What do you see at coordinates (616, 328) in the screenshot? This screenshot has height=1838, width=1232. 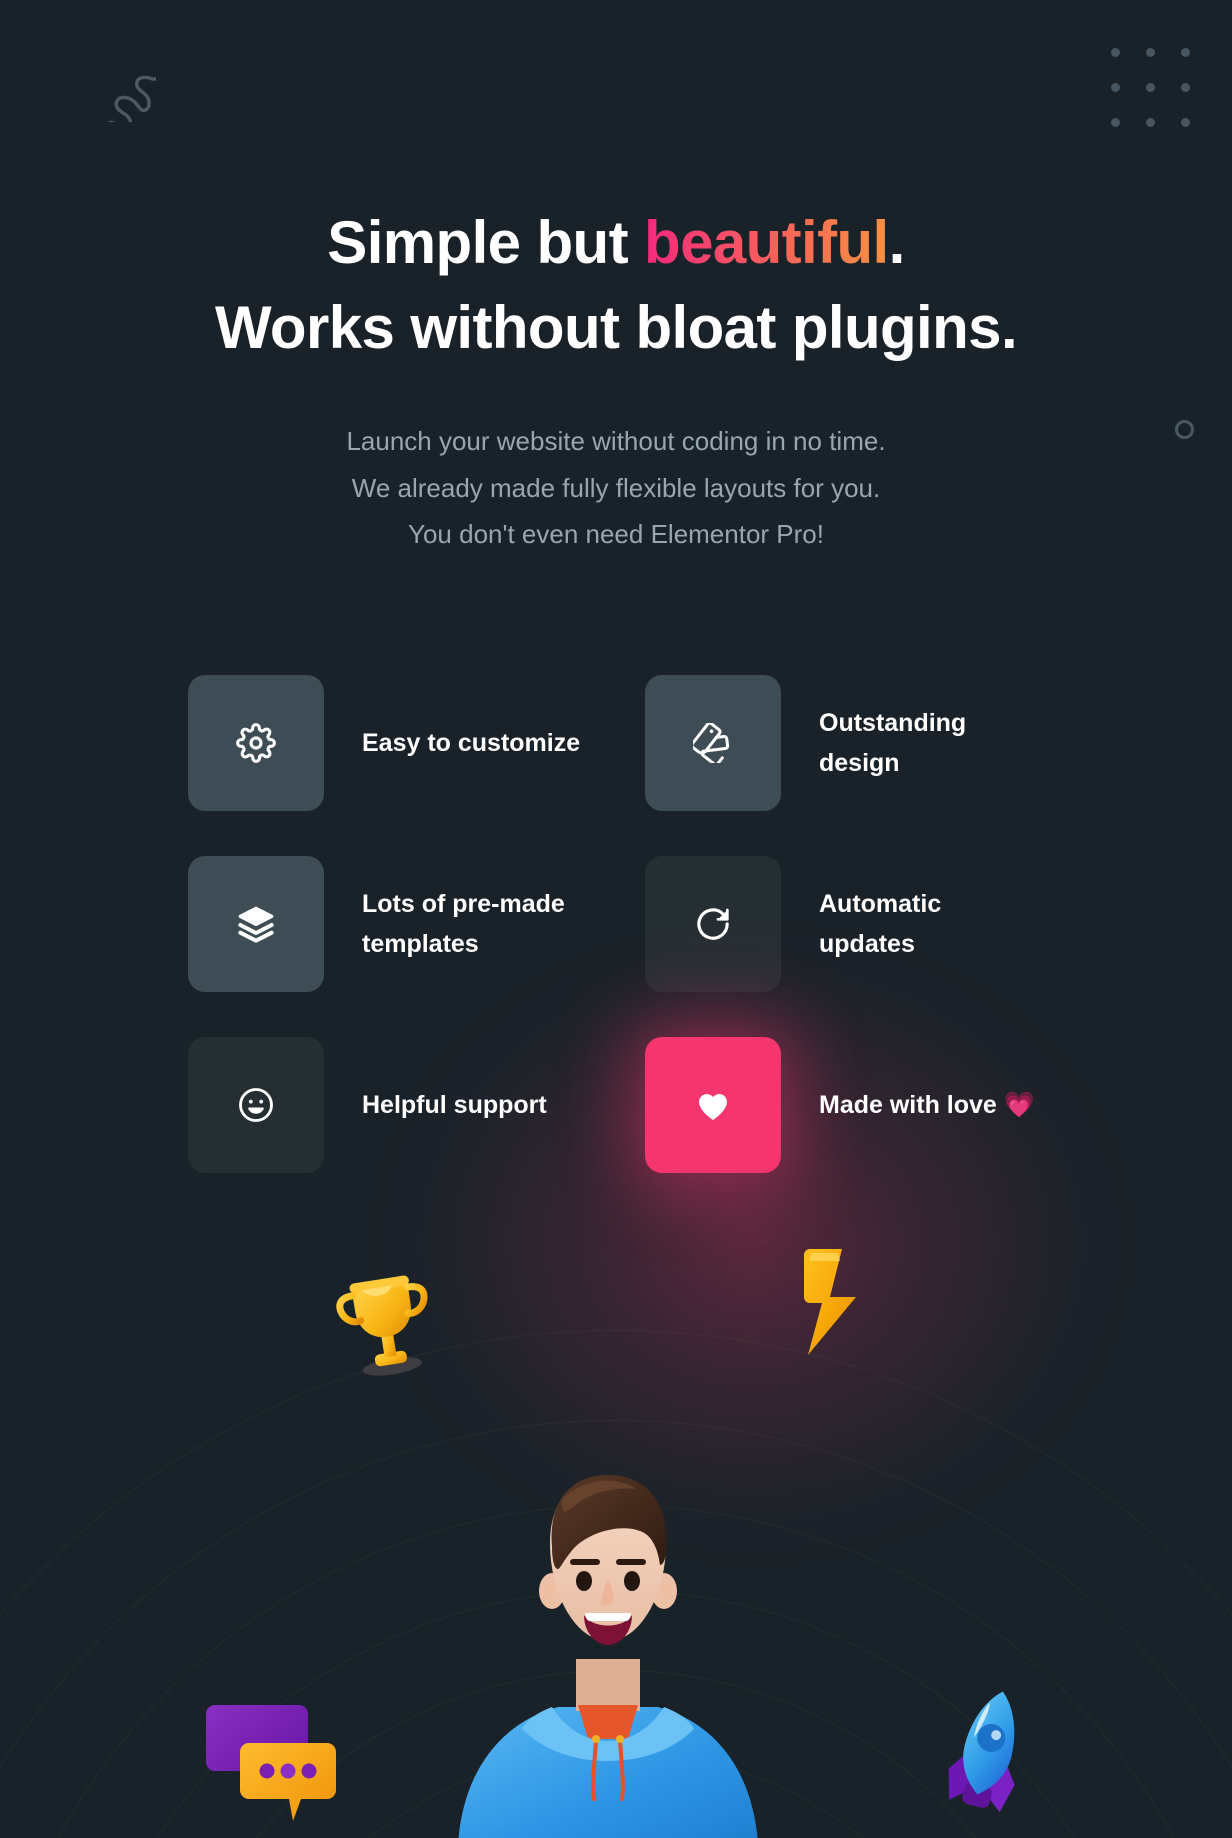 I see `heading-line-2: Works without bloat plugins.` at bounding box center [616, 328].